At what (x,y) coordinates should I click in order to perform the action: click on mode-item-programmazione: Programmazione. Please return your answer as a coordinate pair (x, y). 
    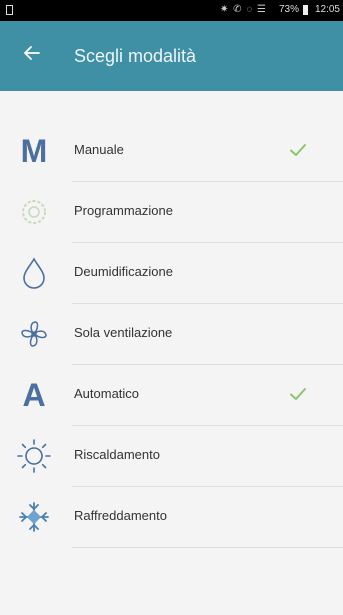
    Looking at the image, I should click on (171, 212).